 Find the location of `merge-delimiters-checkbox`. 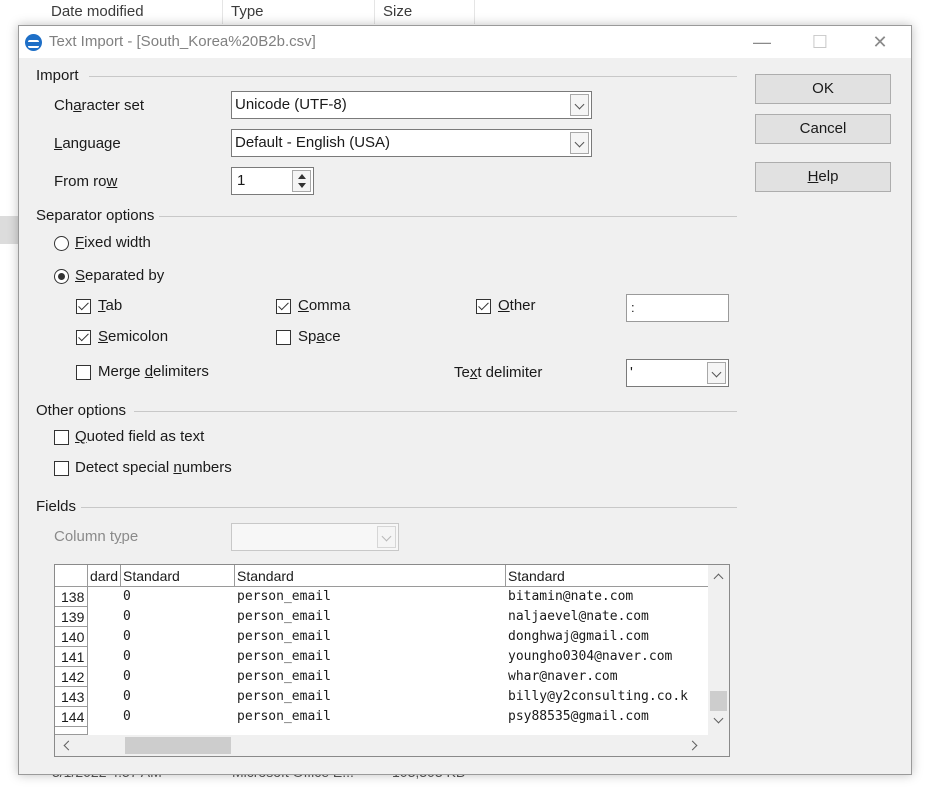

merge-delimiters-checkbox is located at coordinates (83, 372).